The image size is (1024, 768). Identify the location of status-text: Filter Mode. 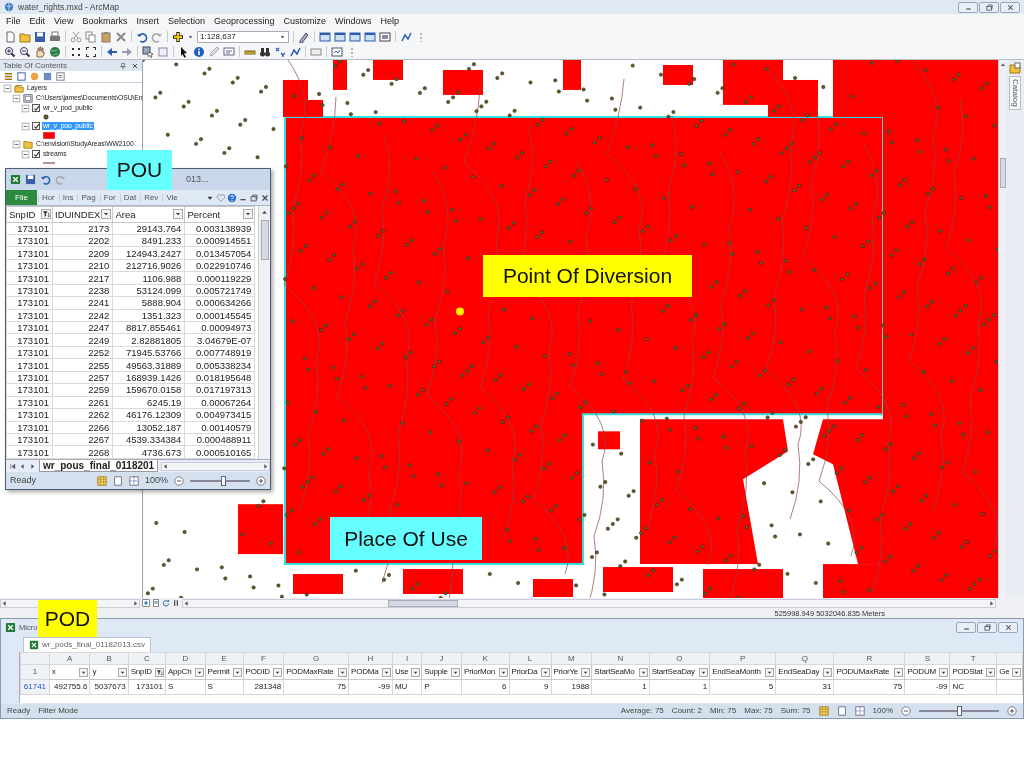
(58, 711).